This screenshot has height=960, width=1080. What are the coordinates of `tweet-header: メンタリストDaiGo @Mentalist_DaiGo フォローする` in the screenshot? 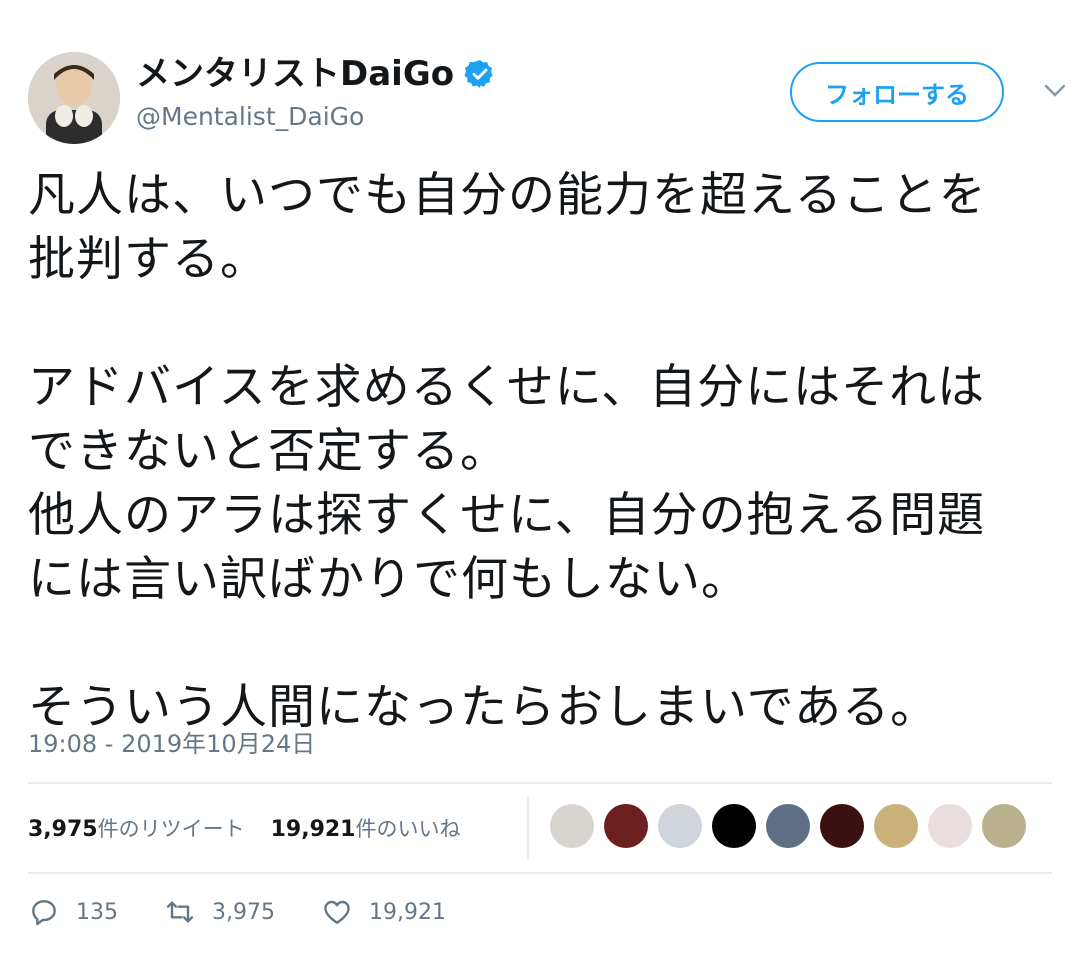 It's located at (548, 96).